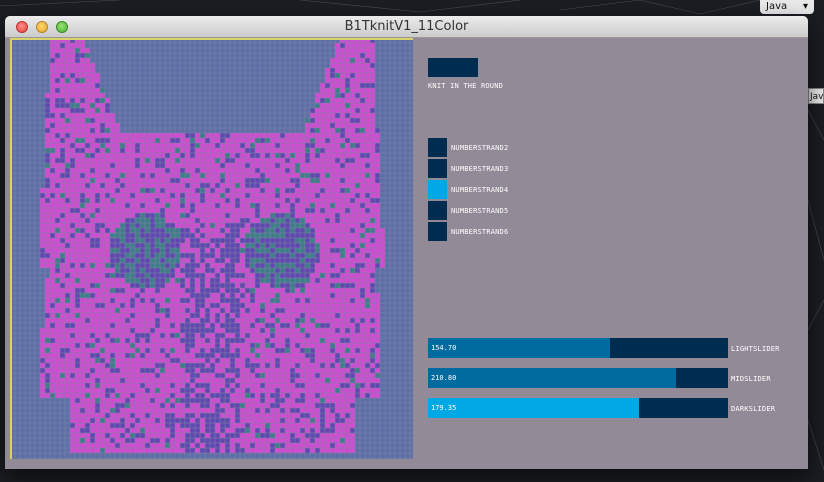 The height and width of the screenshot is (482, 824). What do you see at coordinates (805, 6) in the screenshot?
I see `chevron-down-icon: ▾` at bounding box center [805, 6].